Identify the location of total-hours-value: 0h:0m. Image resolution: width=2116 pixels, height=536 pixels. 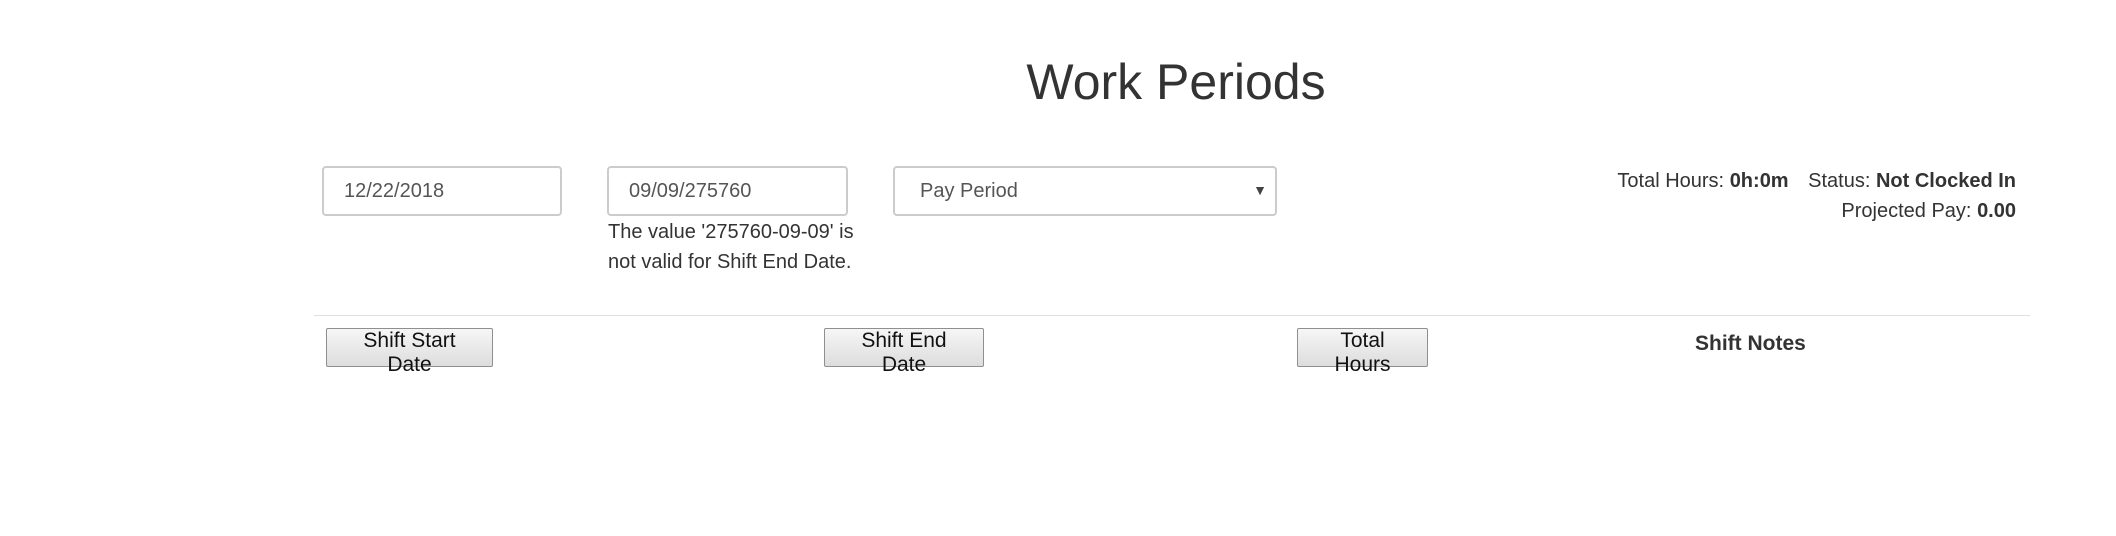
(1759, 181).